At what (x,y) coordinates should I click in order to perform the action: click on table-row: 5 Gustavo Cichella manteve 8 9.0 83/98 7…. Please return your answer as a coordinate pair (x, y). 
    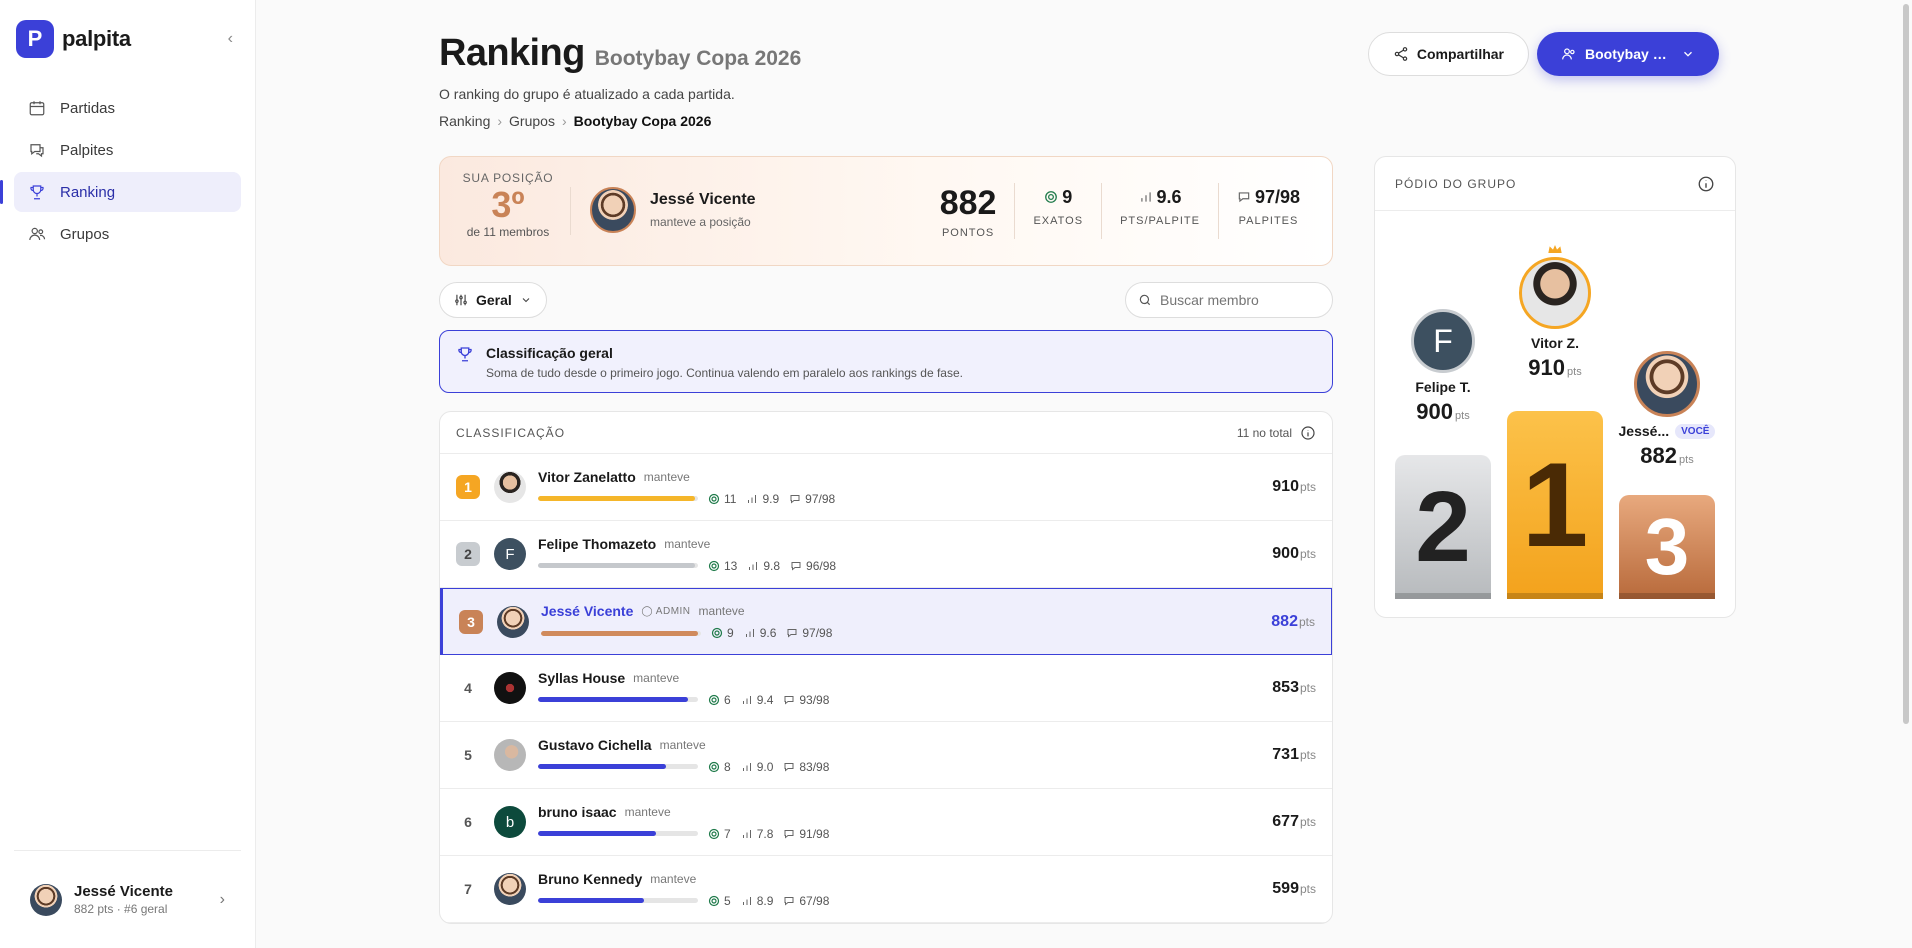
    Looking at the image, I should click on (886, 755).